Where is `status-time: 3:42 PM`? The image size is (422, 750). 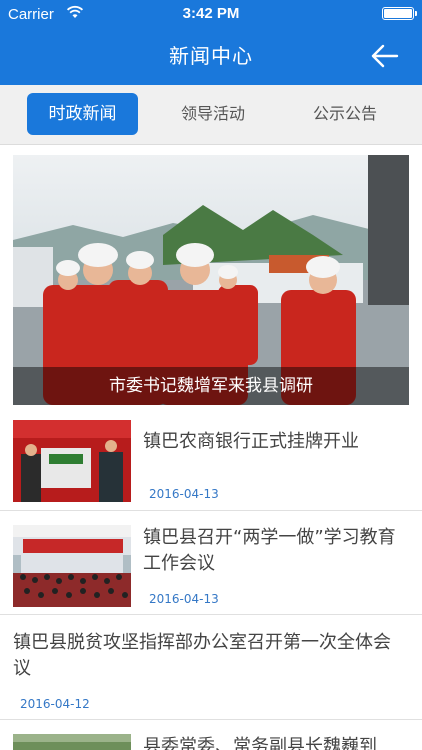 status-time: 3:42 PM is located at coordinates (211, 13).